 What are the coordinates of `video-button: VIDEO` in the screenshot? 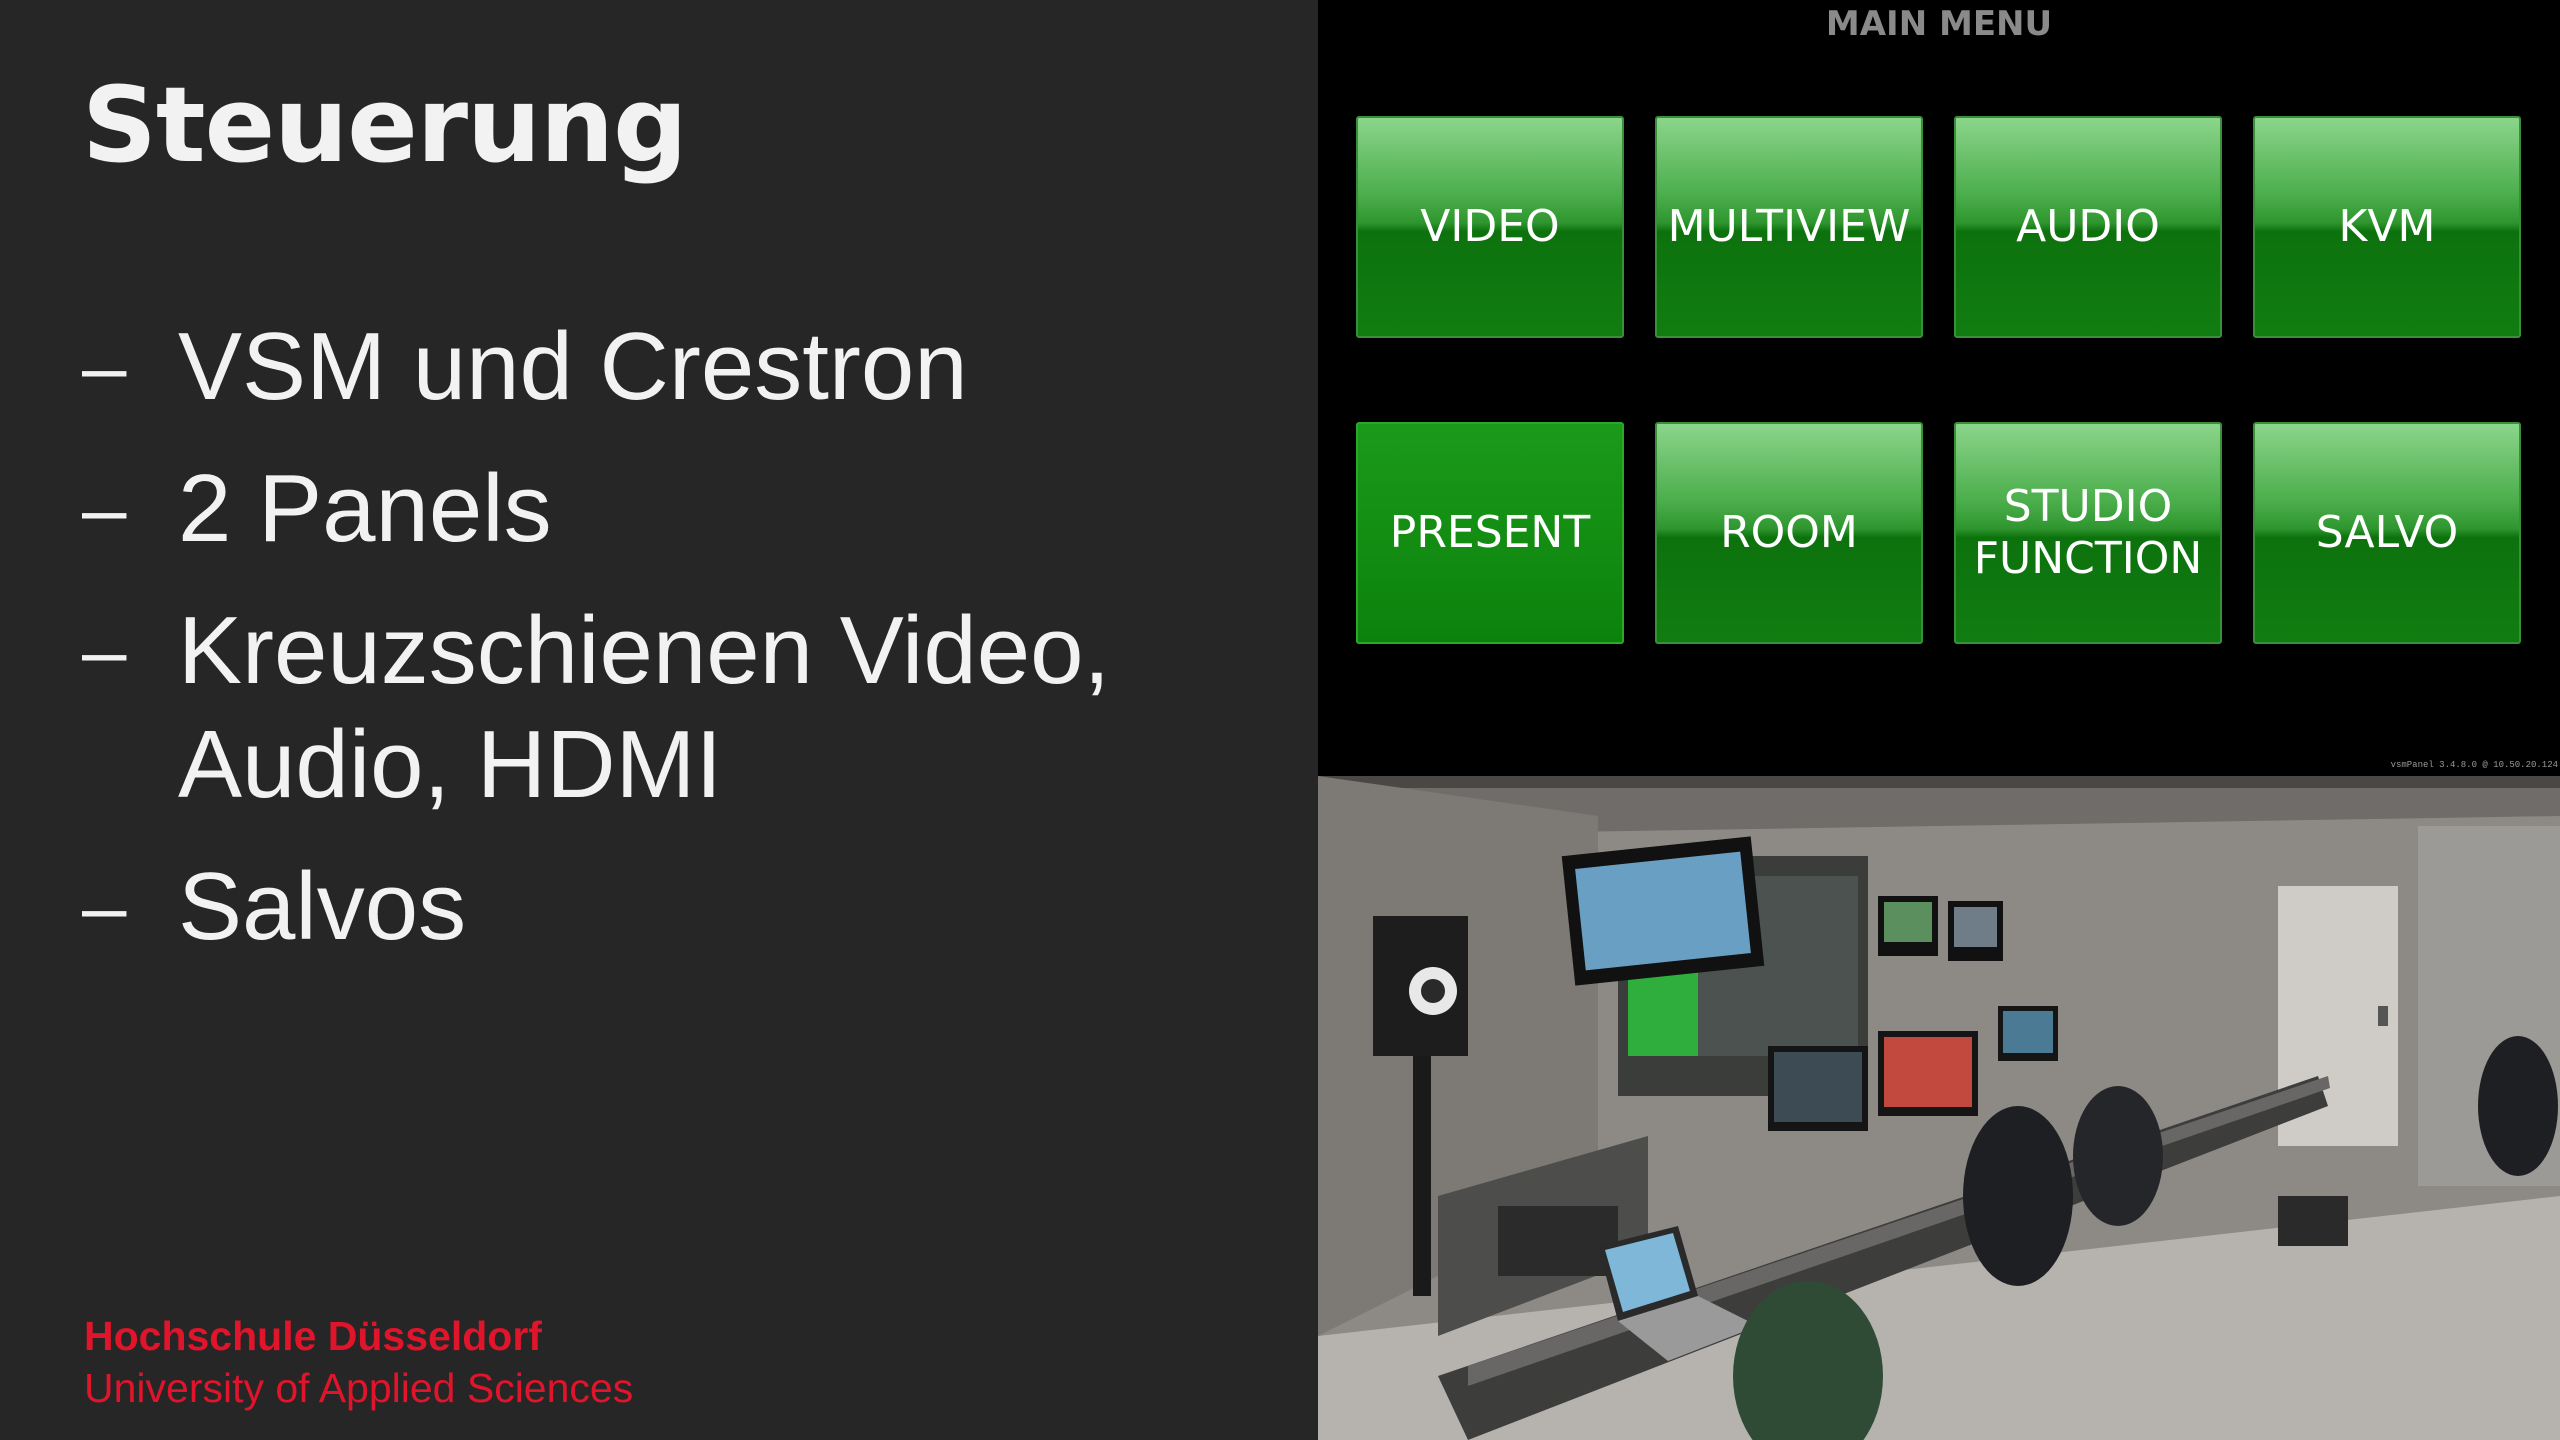 It's located at (1490, 227).